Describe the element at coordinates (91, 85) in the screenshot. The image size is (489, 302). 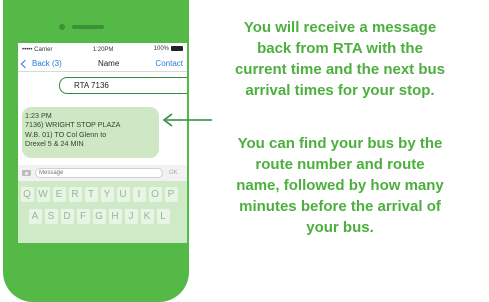
I see `outgoing-message-text: RTA 7136` at that location.